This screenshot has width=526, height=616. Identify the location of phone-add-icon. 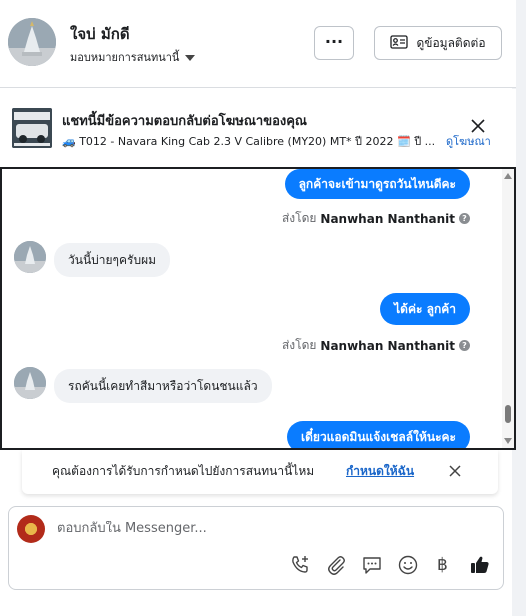
(300, 565).